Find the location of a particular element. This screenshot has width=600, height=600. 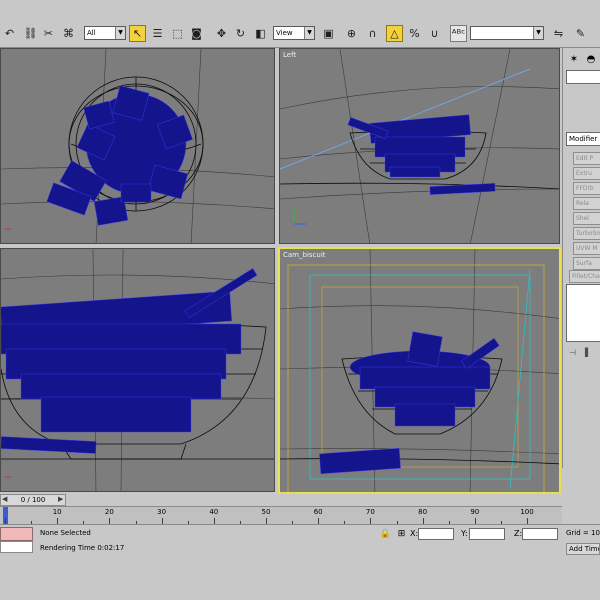

modifier-button: Fillet/Cha is located at coordinates (584, 276).